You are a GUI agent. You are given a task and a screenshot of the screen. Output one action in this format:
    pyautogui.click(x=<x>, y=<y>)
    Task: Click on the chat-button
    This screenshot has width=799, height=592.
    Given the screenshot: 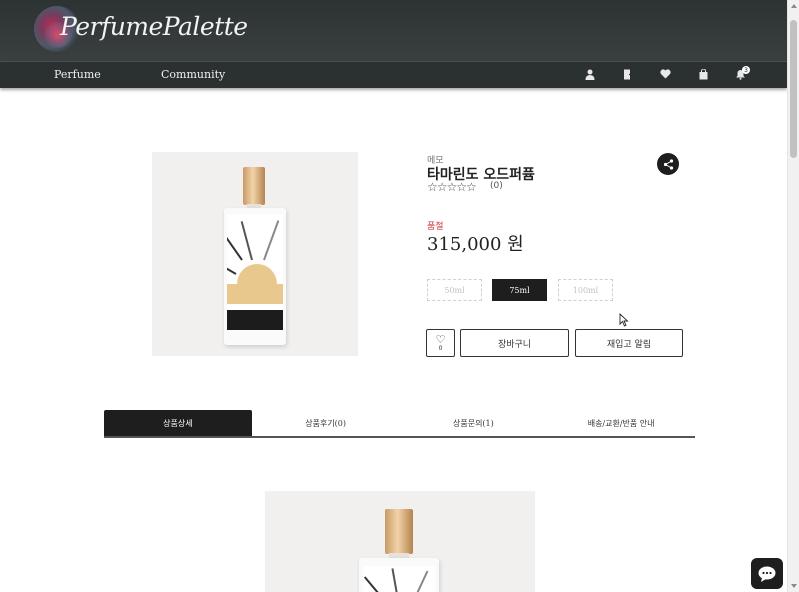 What is the action you would take?
    pyautogui.click(x=767, y=573)
    